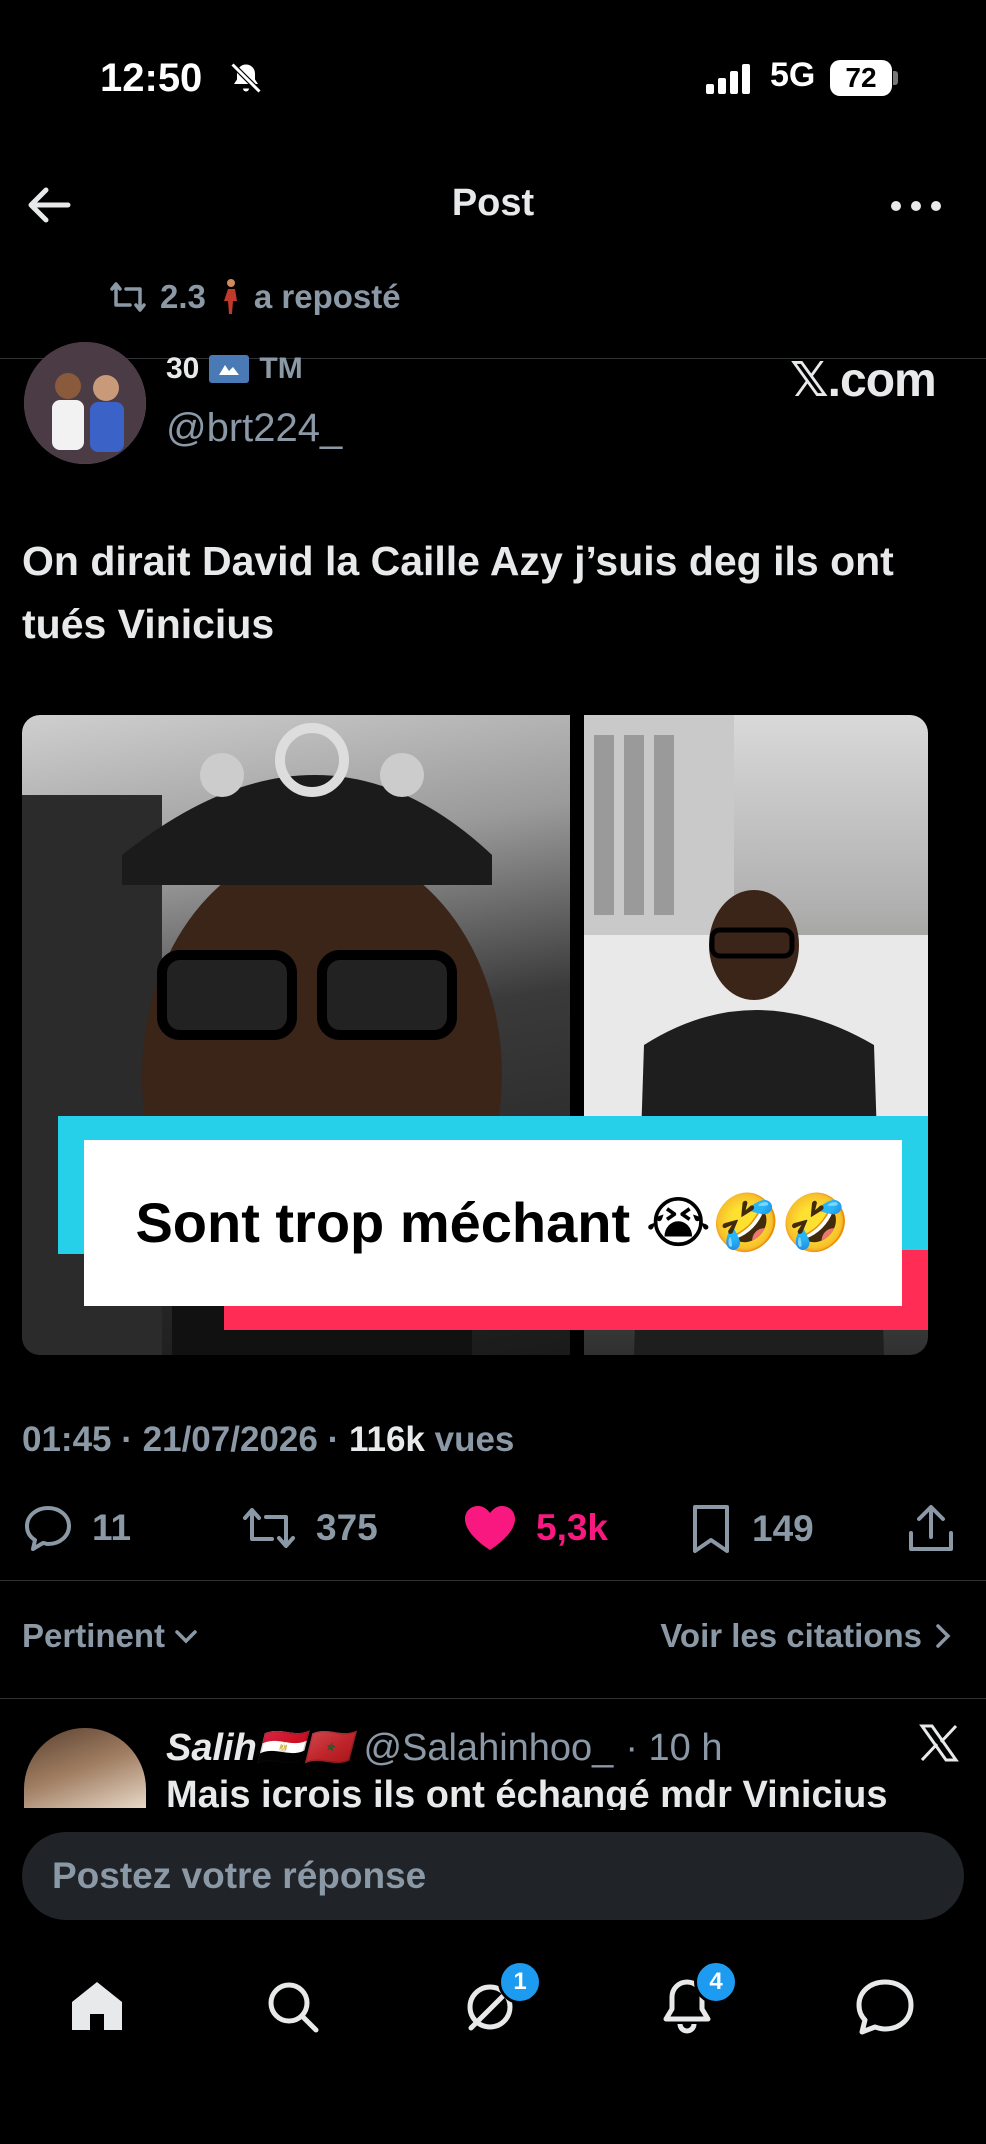 This screenshot has height=2144, width=986. What do you see at coordinates (112, 1527) in the screenshot?
I see `reply-count: 11` at bounding box center [112, 1527].